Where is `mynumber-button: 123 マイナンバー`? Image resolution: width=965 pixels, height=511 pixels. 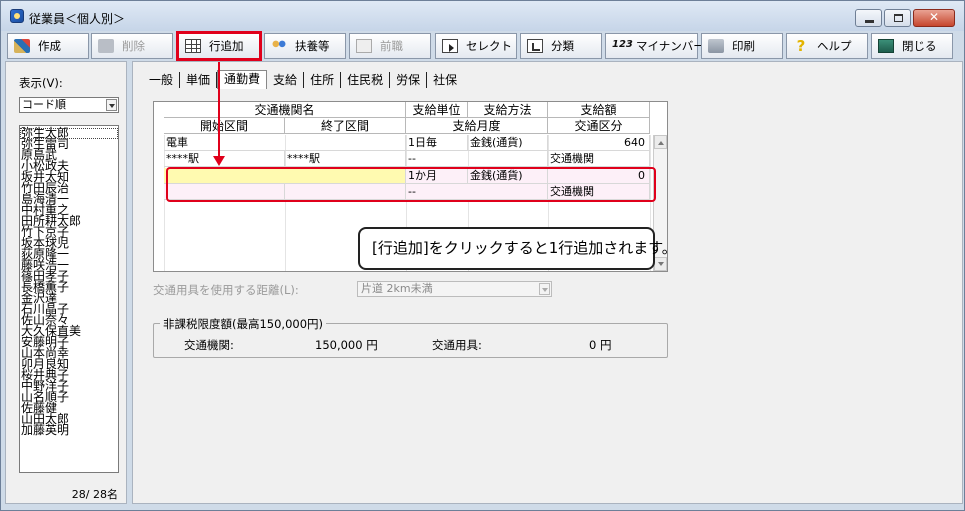
mynumber-button: 123 マイナンバー is located at coordinates (655, 46).